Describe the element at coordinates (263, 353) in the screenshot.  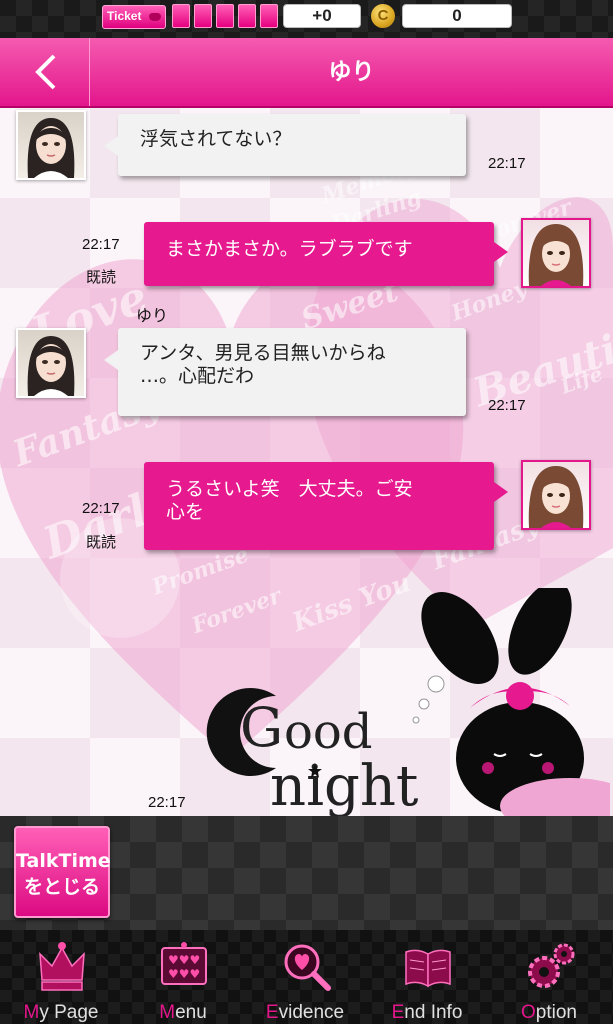
I see `message-text: アンタ、男見る目無いからね` at that location.